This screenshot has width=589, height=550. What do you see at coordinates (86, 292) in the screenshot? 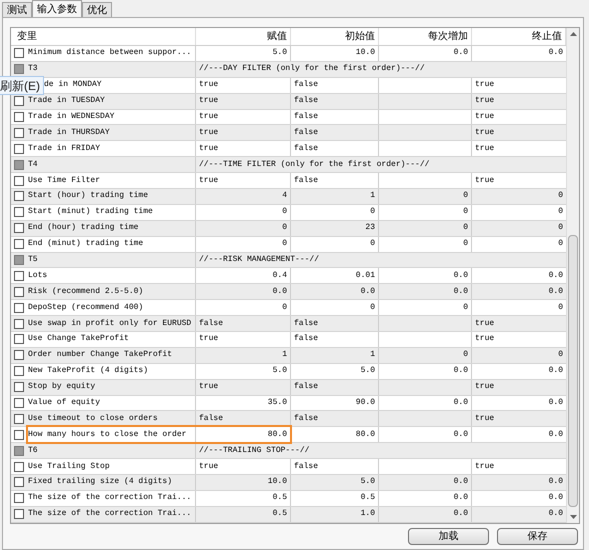
I see `parameter-name: Risk (recommend 2.5-5.0)` at bounding box center [86, 292].